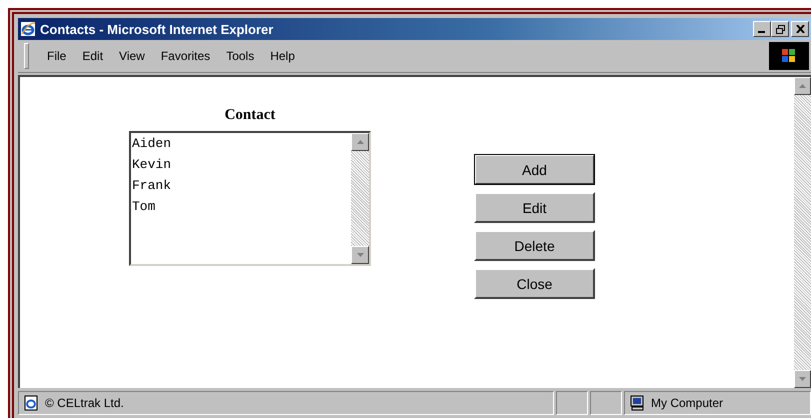 Image resolution: width=811 pixels, height=418 pixels. What do you see at coordinates (241, 185) in the screenshot?
I see `list-item: Frank` at bounding box center [241, 185].